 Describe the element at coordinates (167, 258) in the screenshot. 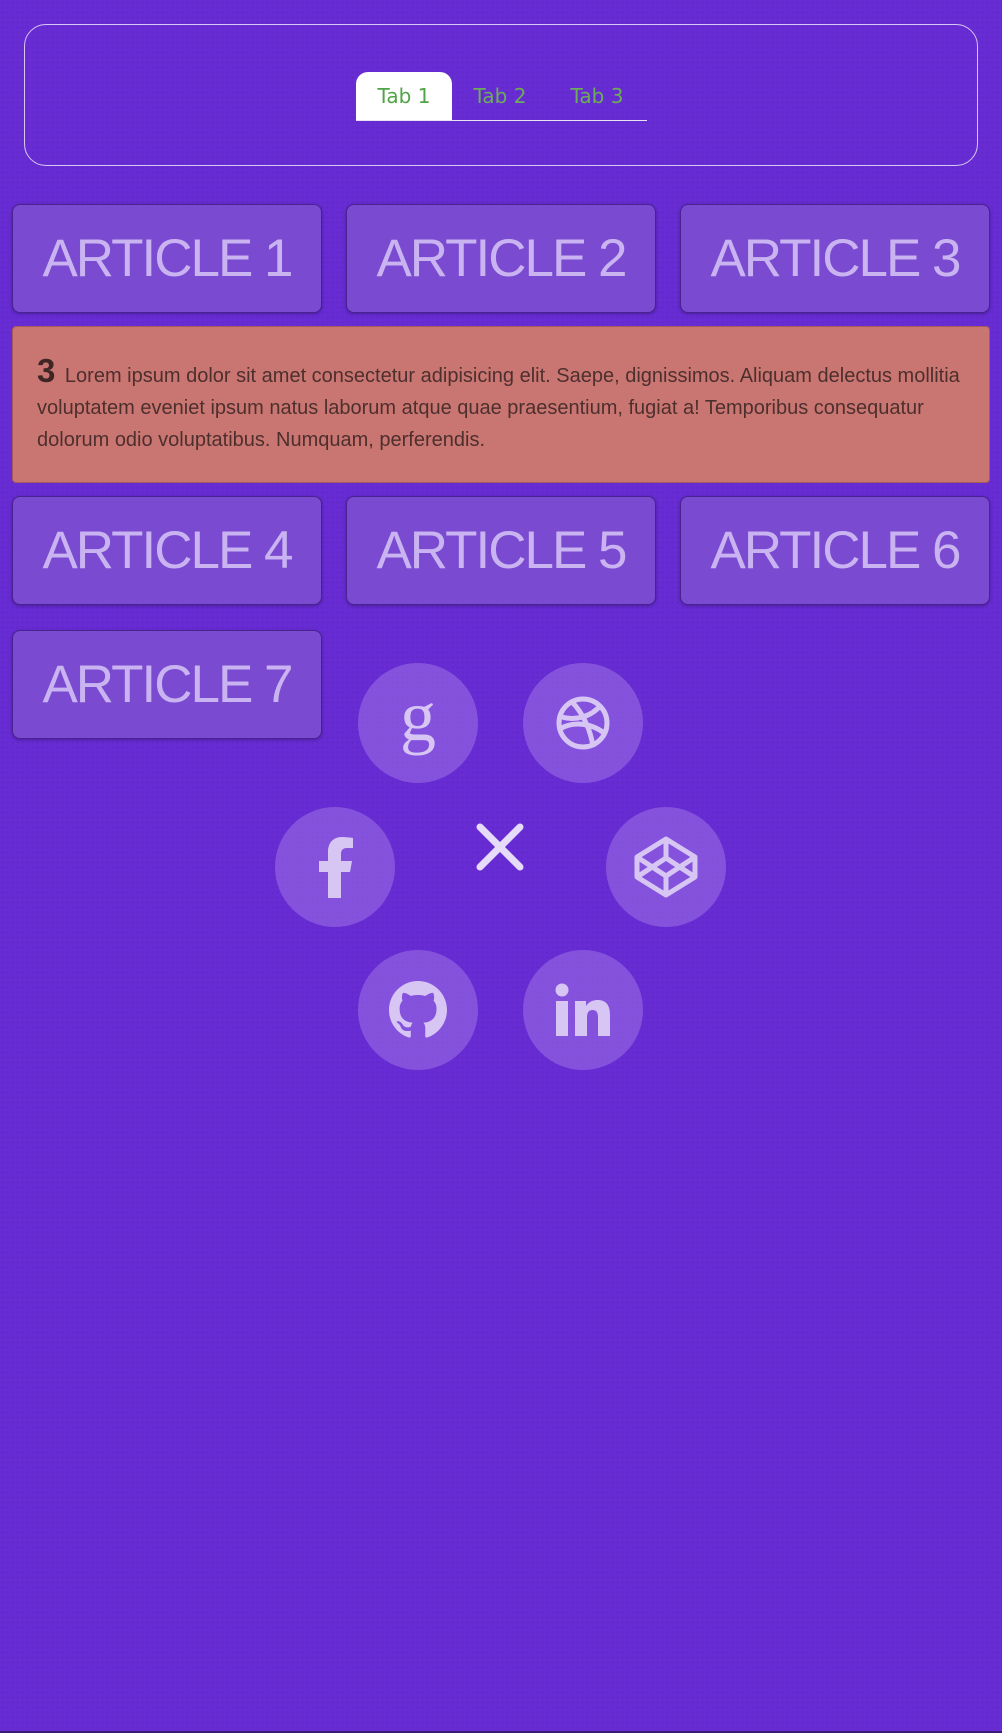

I see `article-card-1: ARTICLE 1` at that location.